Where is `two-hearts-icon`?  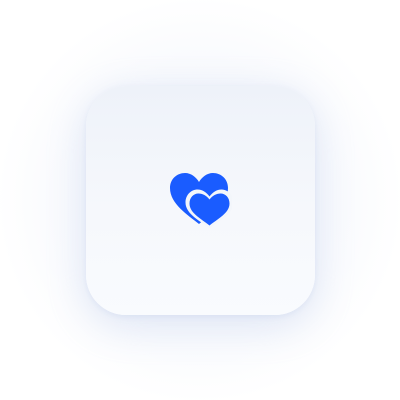 two-hearts-icon is located at coordinates (200, 201).